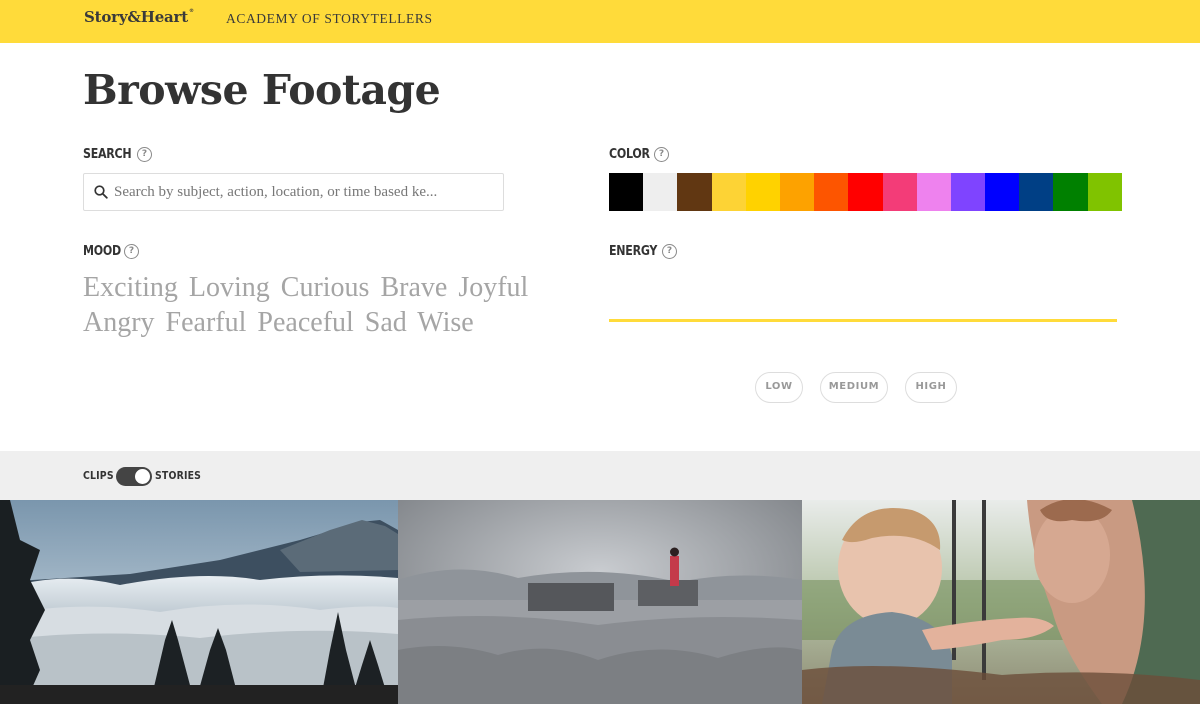 Image resolution: width=1200 pixels, height=704 pixels. I want to click on color-label: COLOR, so click(629, 154).